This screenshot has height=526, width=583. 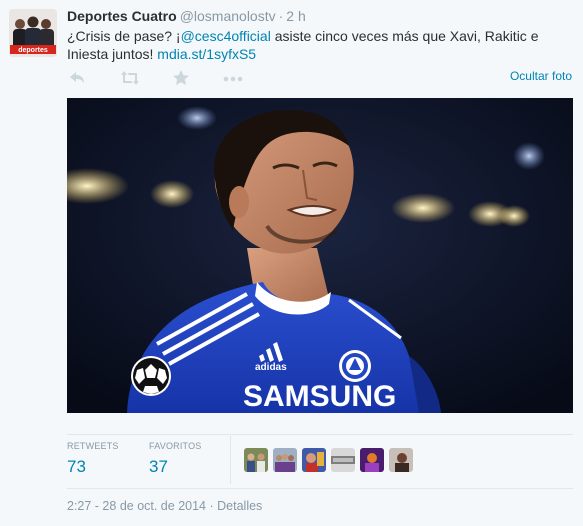 I want to click on avatar-image: deportes, so click(x=33, y=33).